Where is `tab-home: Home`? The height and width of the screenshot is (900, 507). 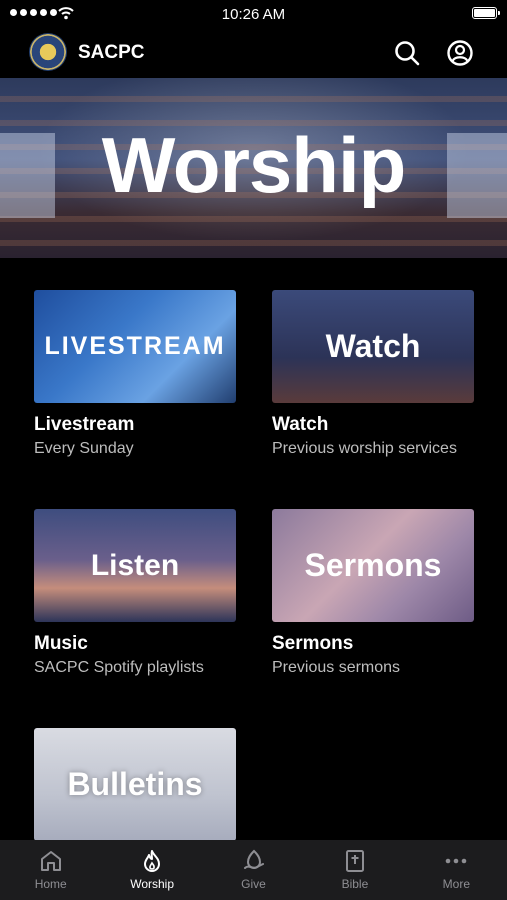 tab-home: Home is located at coordinates (50, 870).